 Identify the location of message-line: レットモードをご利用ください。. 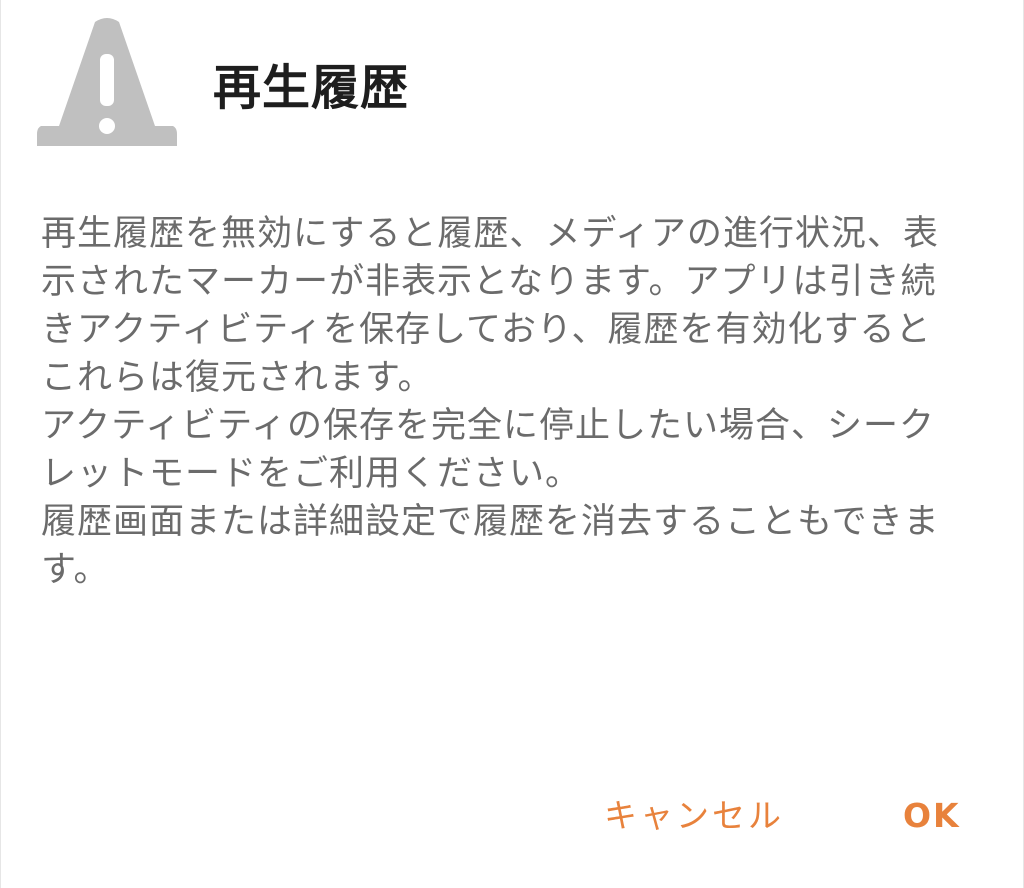
(311, 474).